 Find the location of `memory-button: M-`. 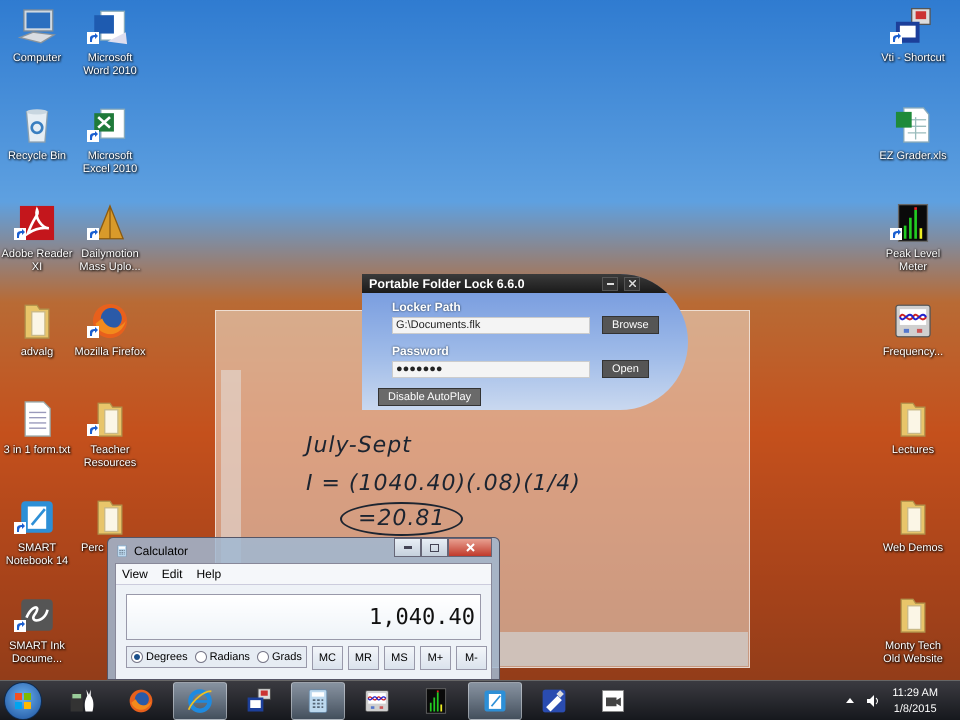

memory-button: M- is located at coordinates (471, 658).